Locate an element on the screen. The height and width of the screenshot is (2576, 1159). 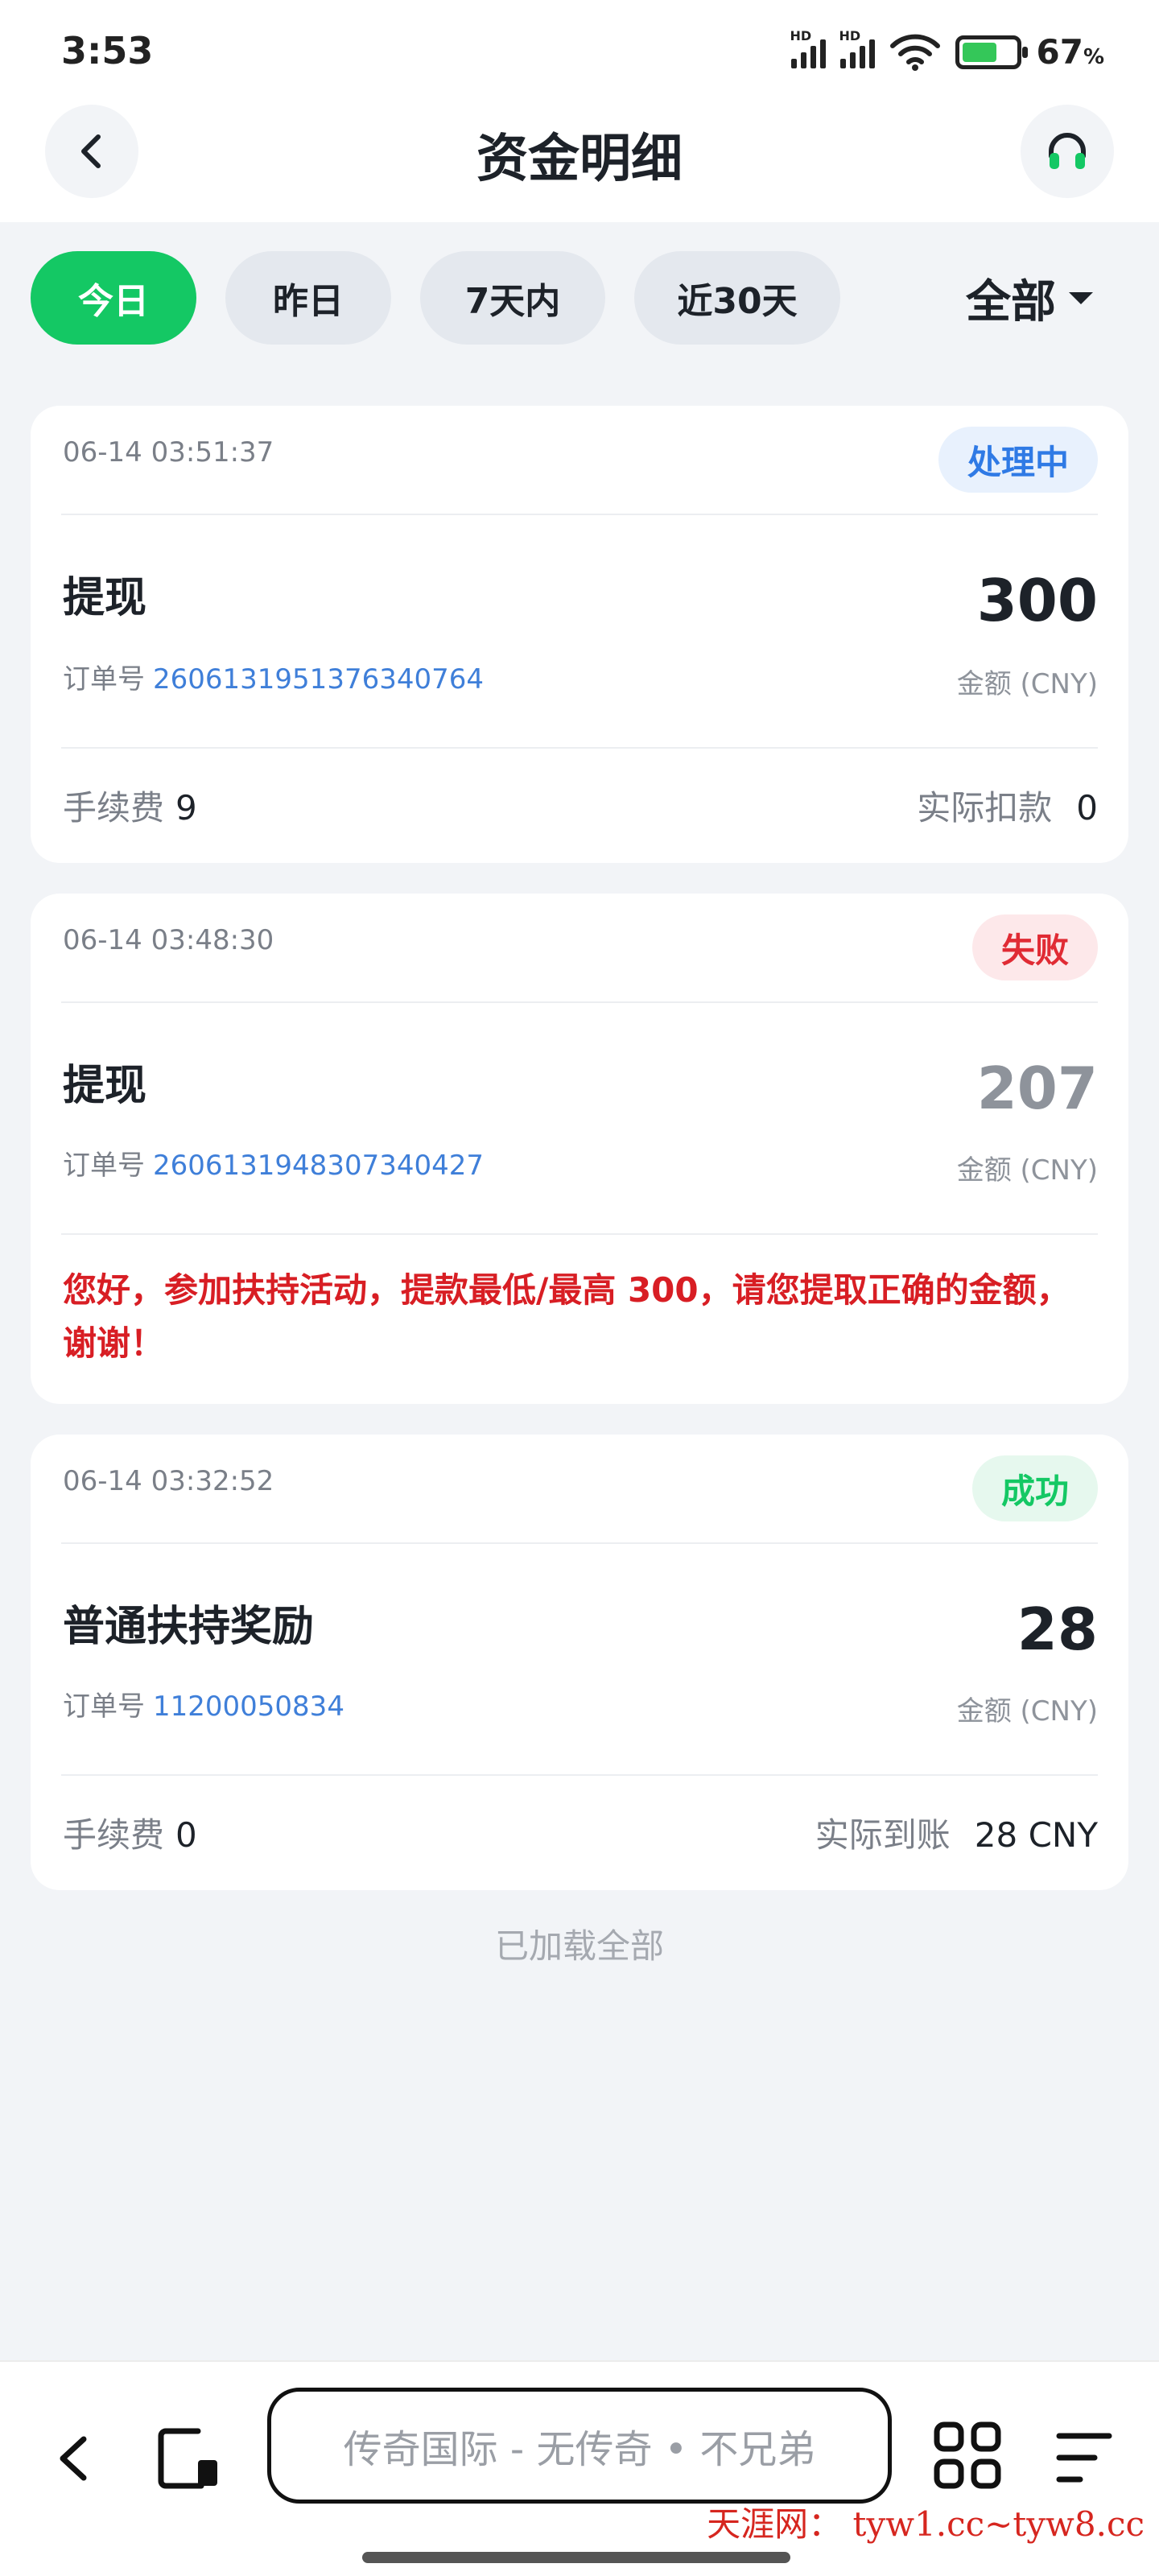
transaction-type: 普通扶持奖励 is located at coordinates (189, 1627).